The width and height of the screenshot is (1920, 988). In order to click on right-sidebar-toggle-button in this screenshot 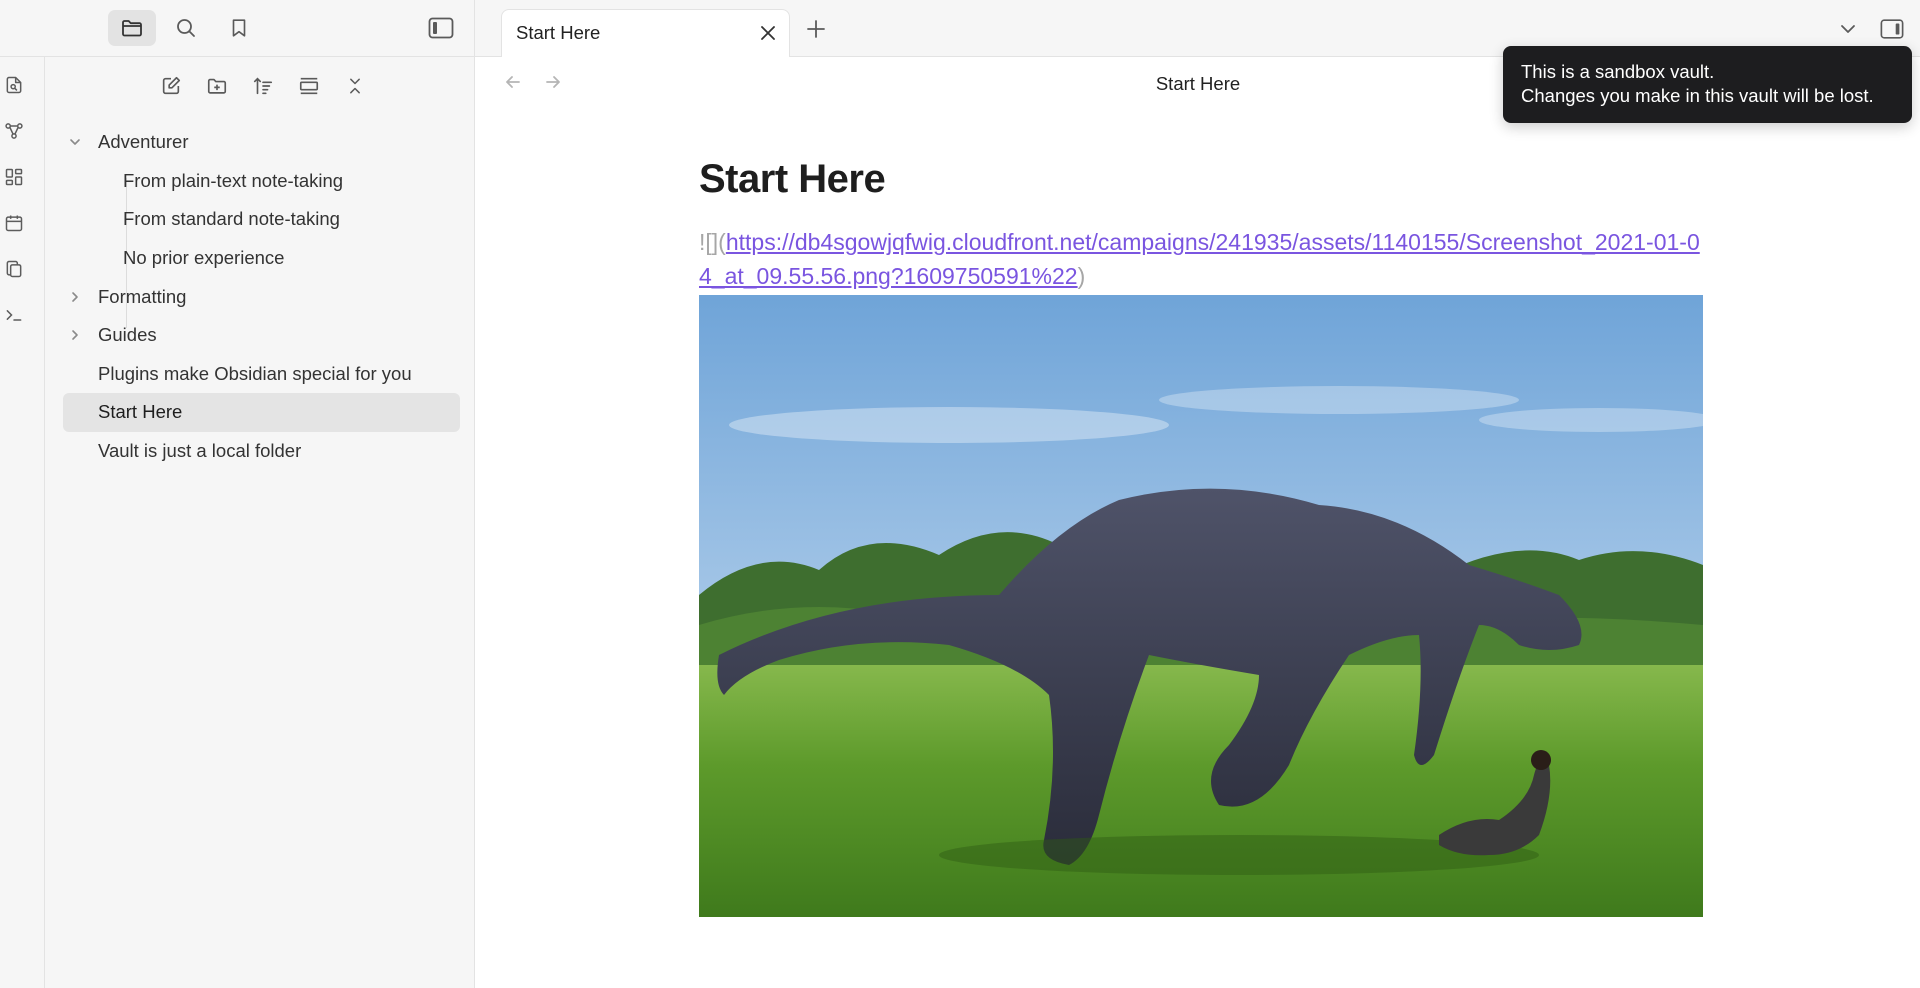, I will do `click(1892, 29)`.